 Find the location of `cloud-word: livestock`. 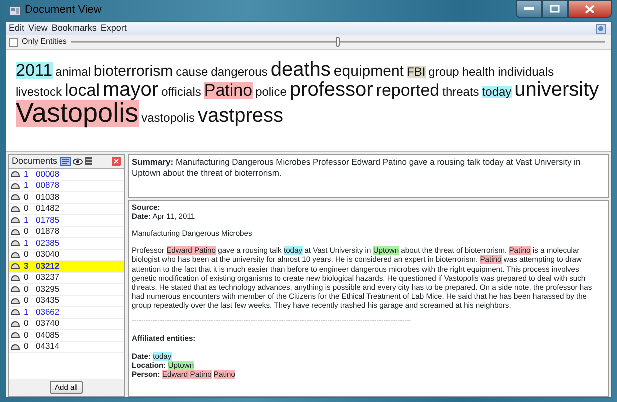

cloud-word: livestock is located at coordinates (39, 92).